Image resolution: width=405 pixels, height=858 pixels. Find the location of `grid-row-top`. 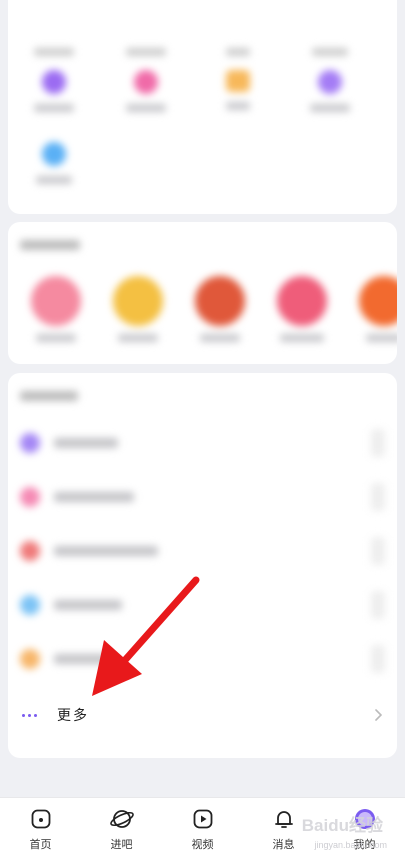

grid-row-top is located at coordinates (202, 47).